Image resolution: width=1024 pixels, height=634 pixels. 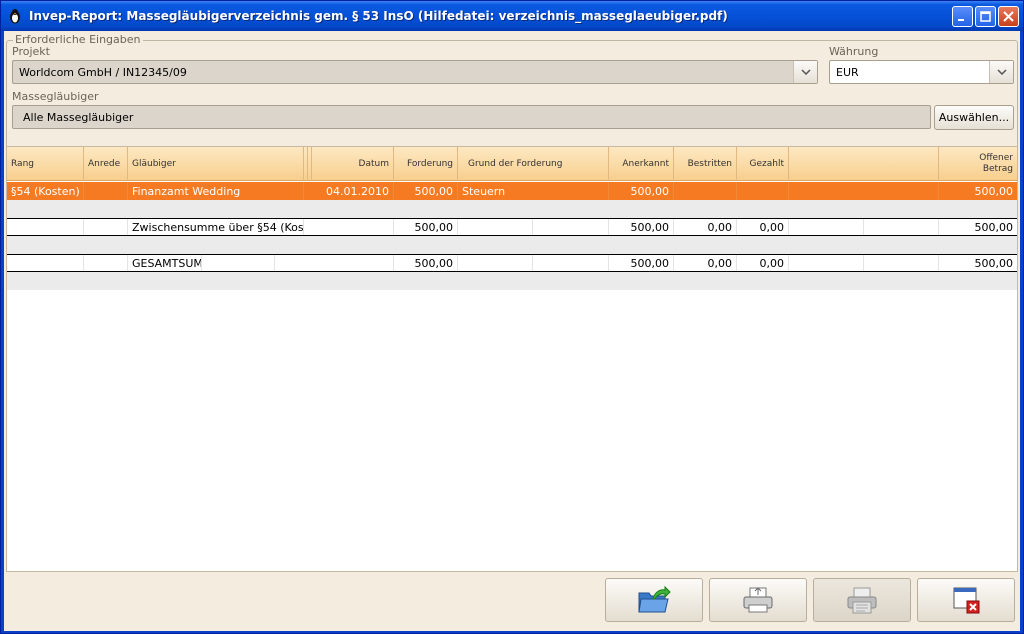 I want to click on header-rang: Rang, so click(x=45, y=164).